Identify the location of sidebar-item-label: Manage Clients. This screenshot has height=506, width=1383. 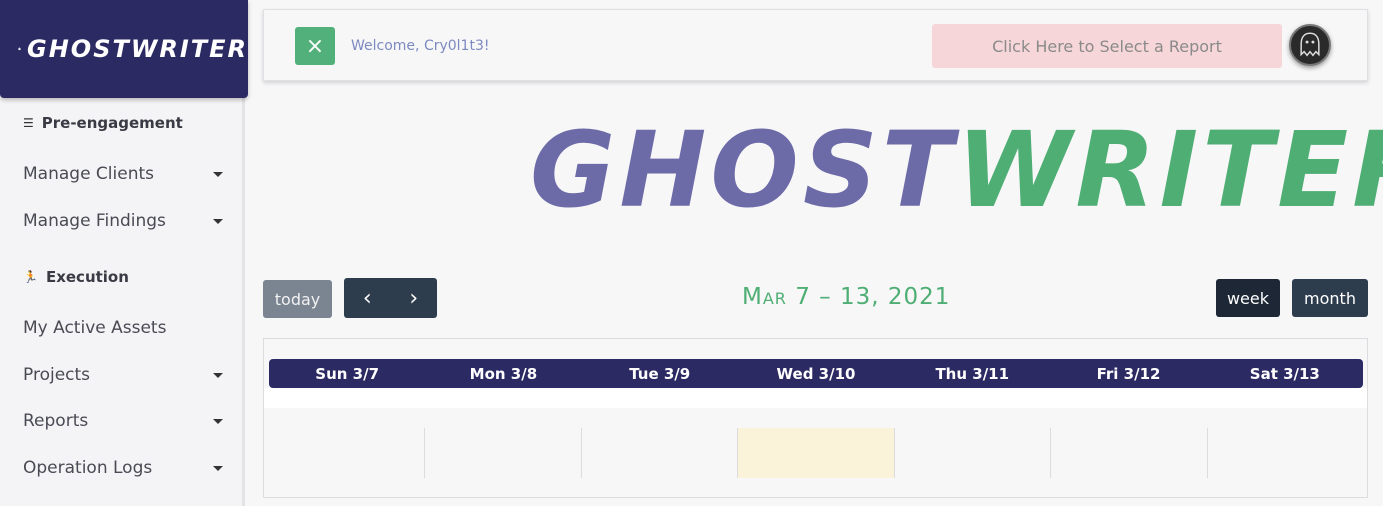
(89, 174).